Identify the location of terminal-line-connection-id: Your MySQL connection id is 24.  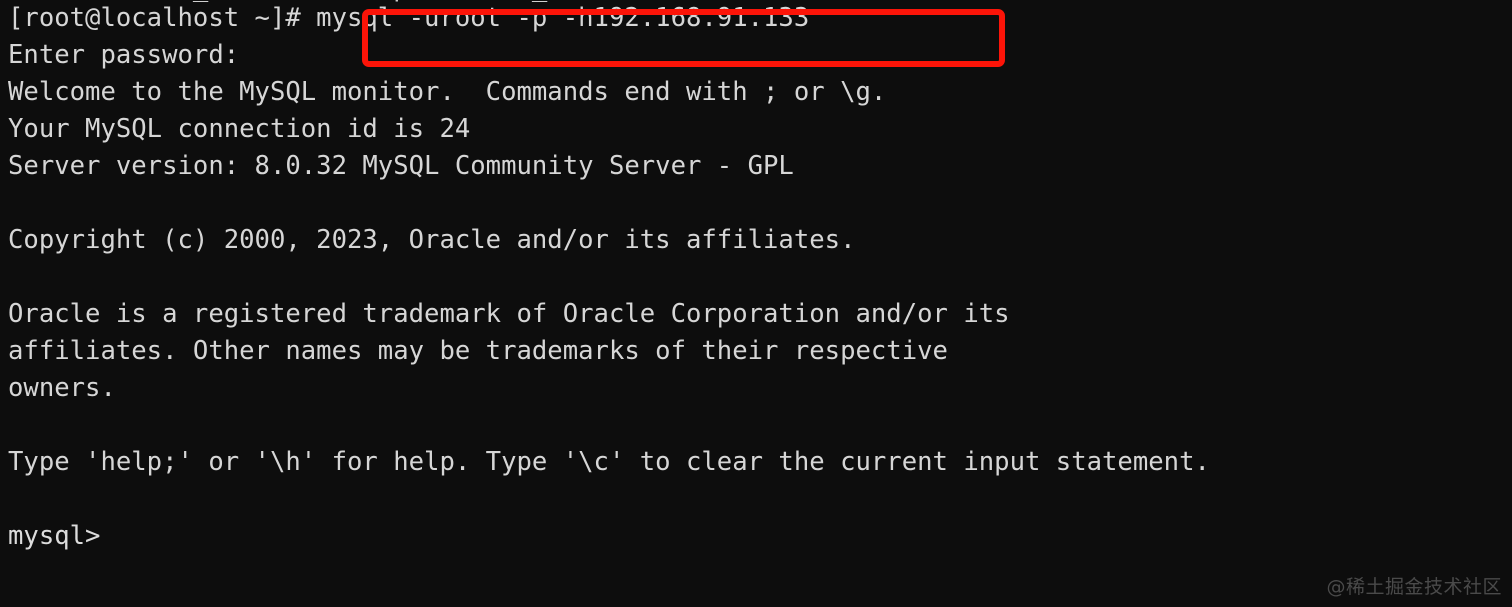
(239, 129).